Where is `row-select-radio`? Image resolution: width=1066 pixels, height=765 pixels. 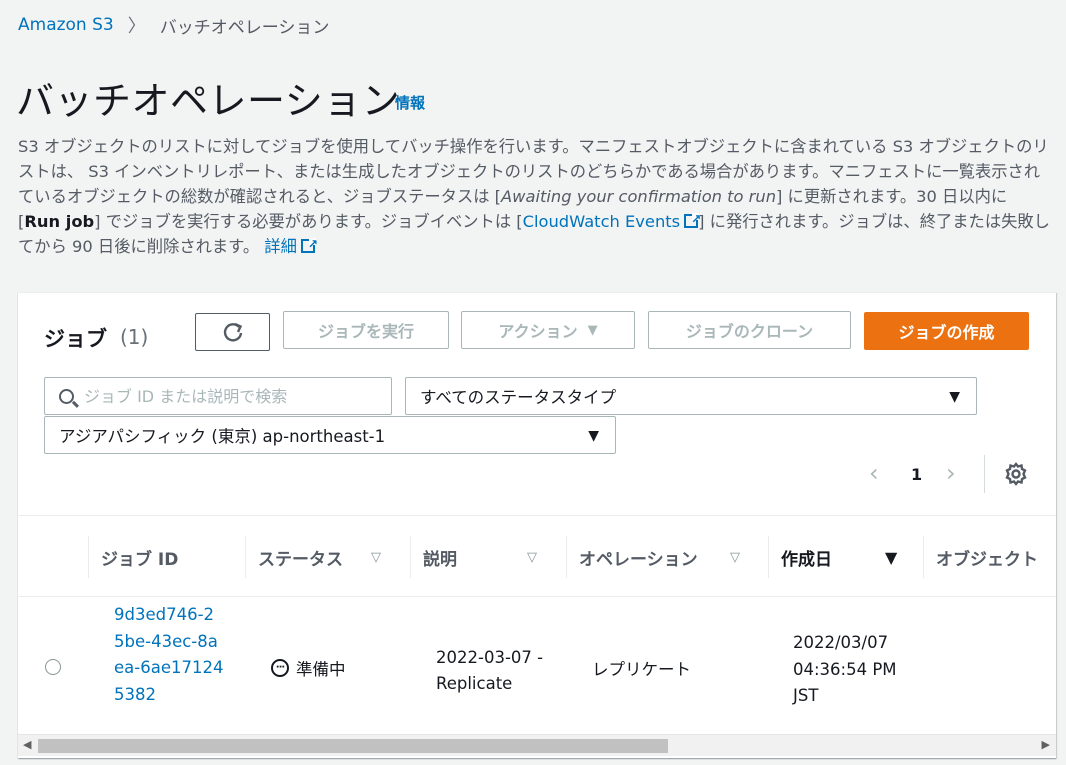 row-select-radio is located at coordinates (53, 667).